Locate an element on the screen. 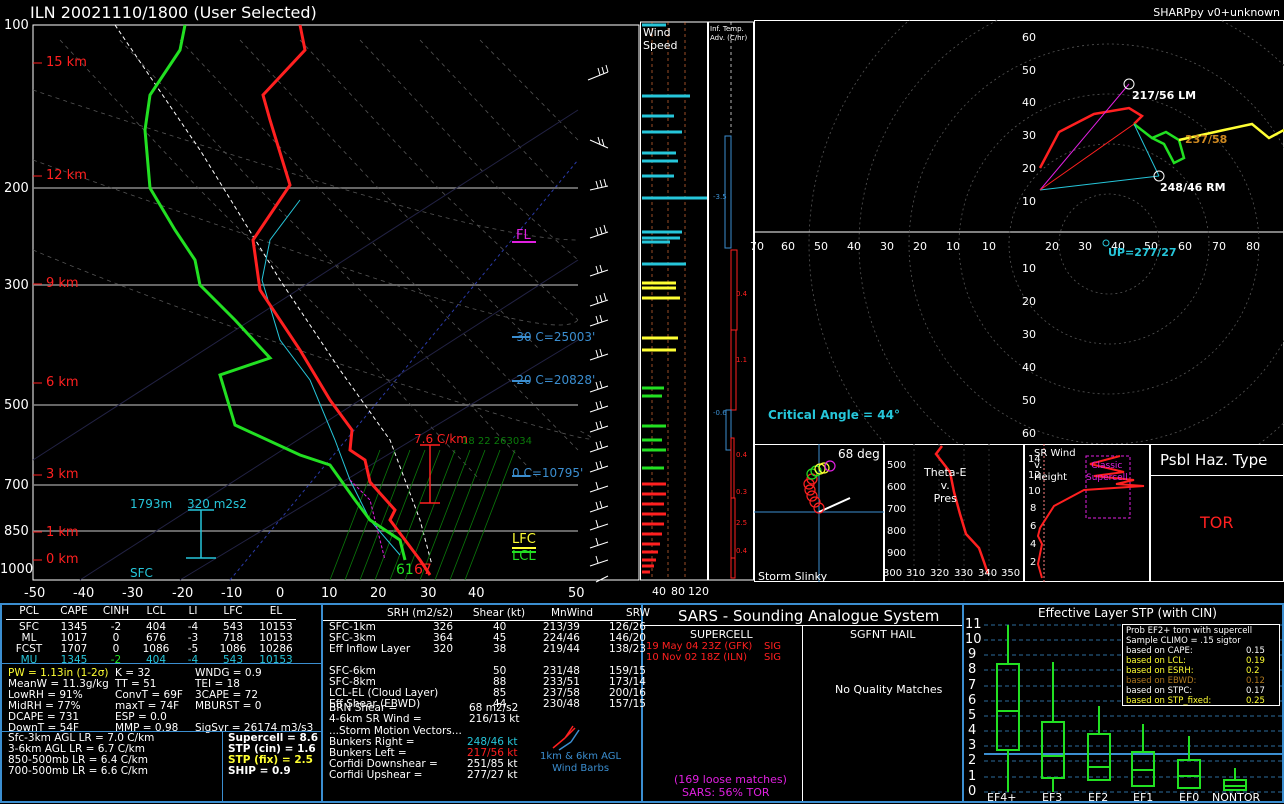 This screenshot has height=804, width=1284. hodo-y-label: 50 is located at coordinates (1029, 70).